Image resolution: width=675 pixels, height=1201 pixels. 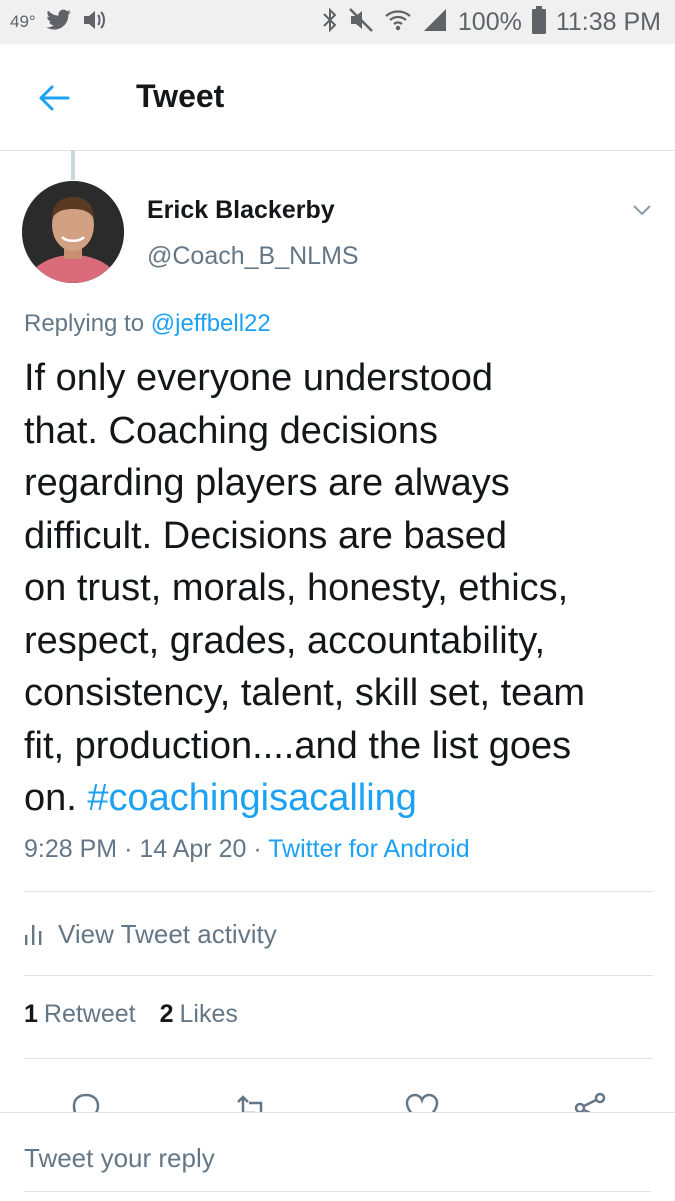 What do you see at coordinates (330, 22) in the screenshot?
I see `bluetooth-icon` at bounding box center [330, 22].